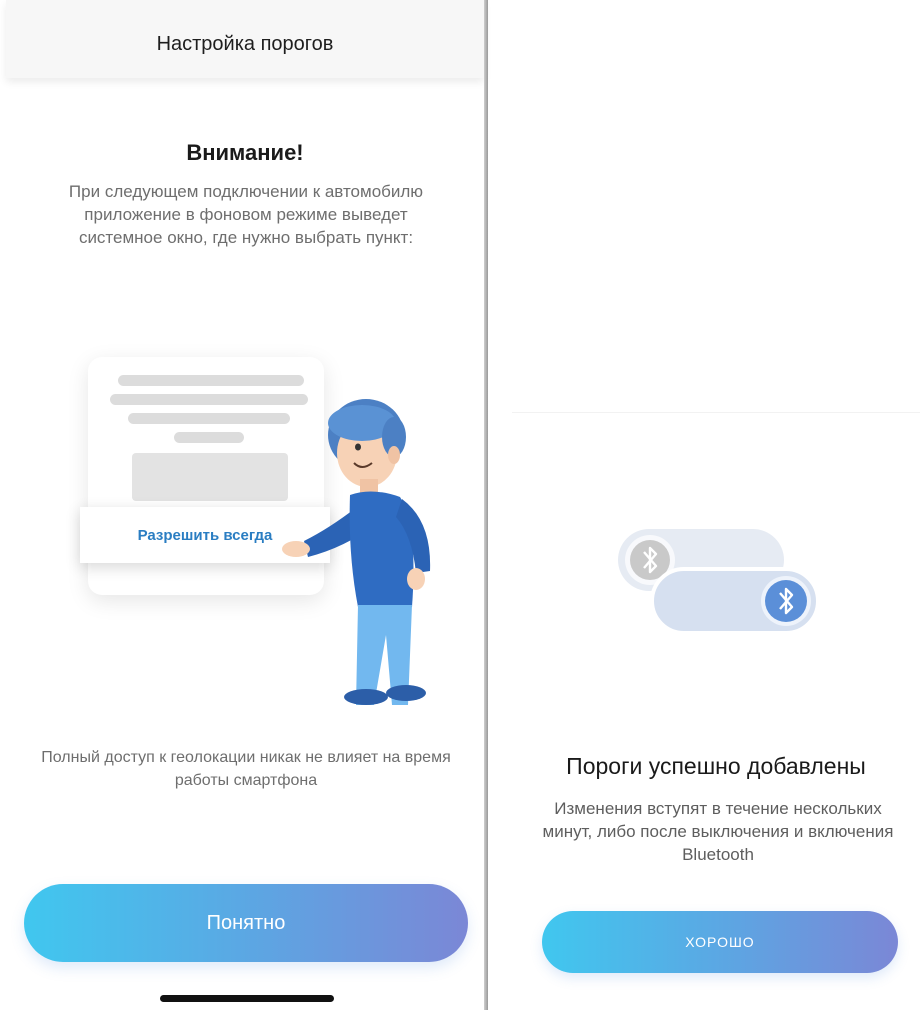  Describe the element at coordinates (486, 505) in the screenshot. I see `screen-divider` at that location.